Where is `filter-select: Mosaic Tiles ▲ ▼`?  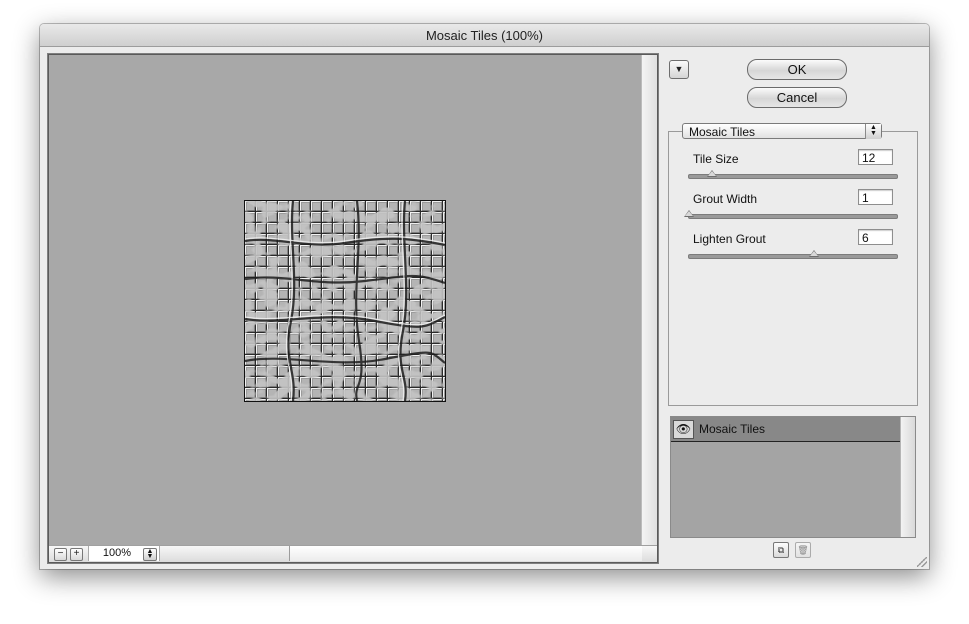 filter-select: Mosaic Tiles ▲ ▼ is located at coordinates (782, 131).